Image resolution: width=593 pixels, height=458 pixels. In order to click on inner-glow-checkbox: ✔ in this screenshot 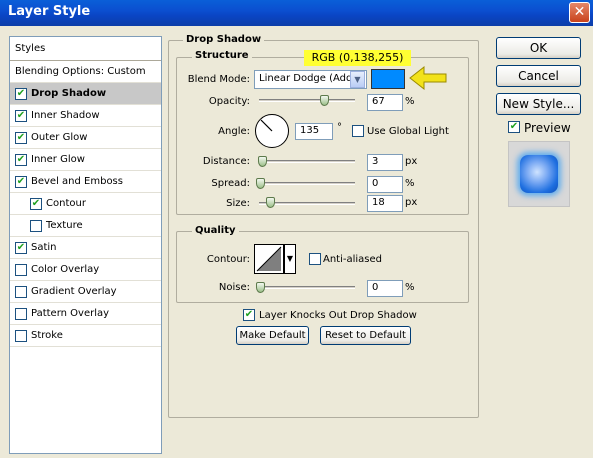, I will do `click(21, 159)`.